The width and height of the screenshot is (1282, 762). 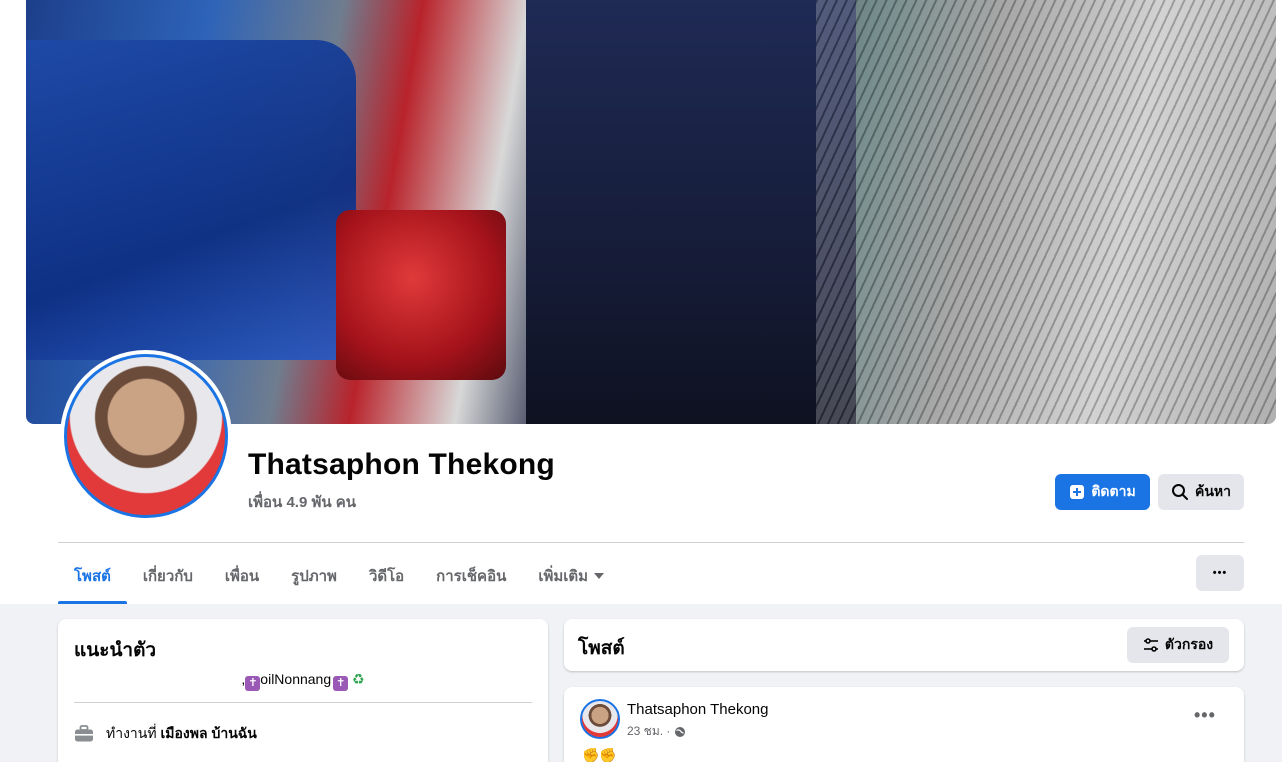 I want to click on intro-work-row: ทำงานที่ เมืองพล บ้านฉัน, so click(x=165, y=734).